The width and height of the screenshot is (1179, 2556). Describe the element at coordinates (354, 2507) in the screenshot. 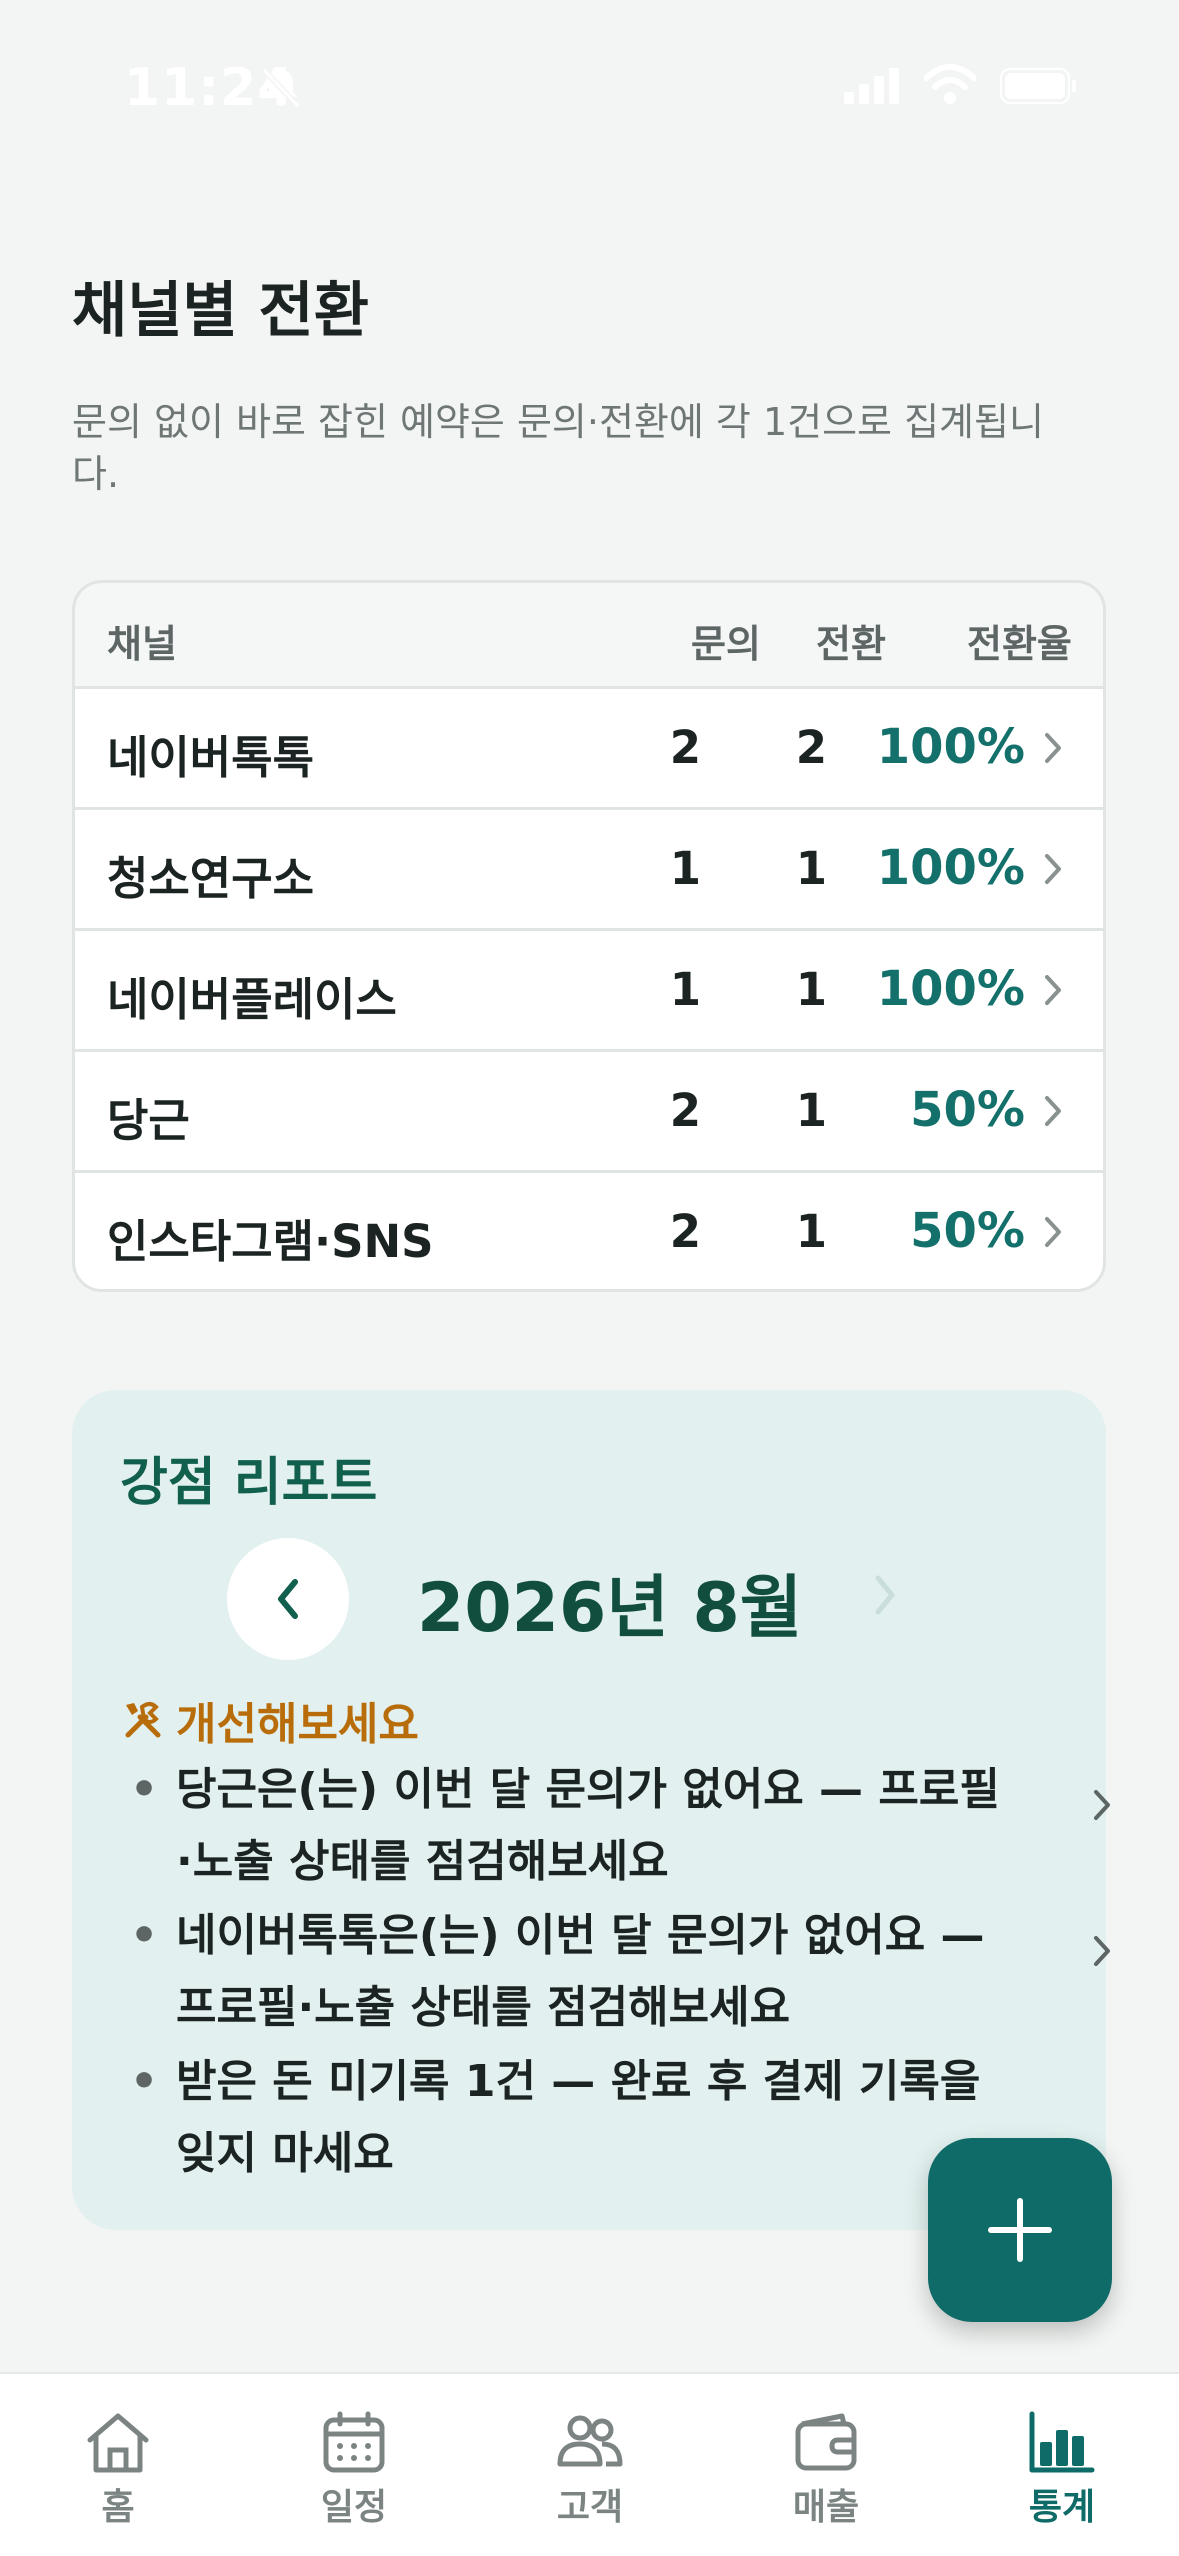

I see `tab-label: 일정` at that location.